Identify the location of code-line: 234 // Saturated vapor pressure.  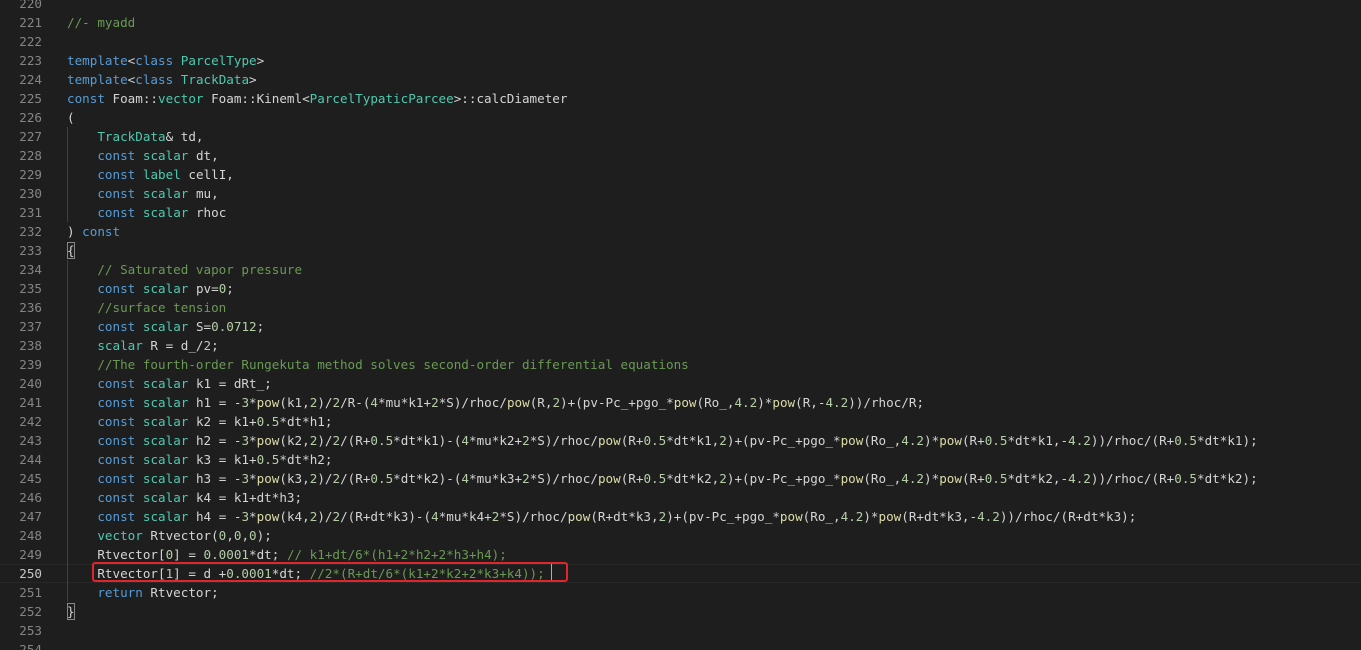
(680, 269).